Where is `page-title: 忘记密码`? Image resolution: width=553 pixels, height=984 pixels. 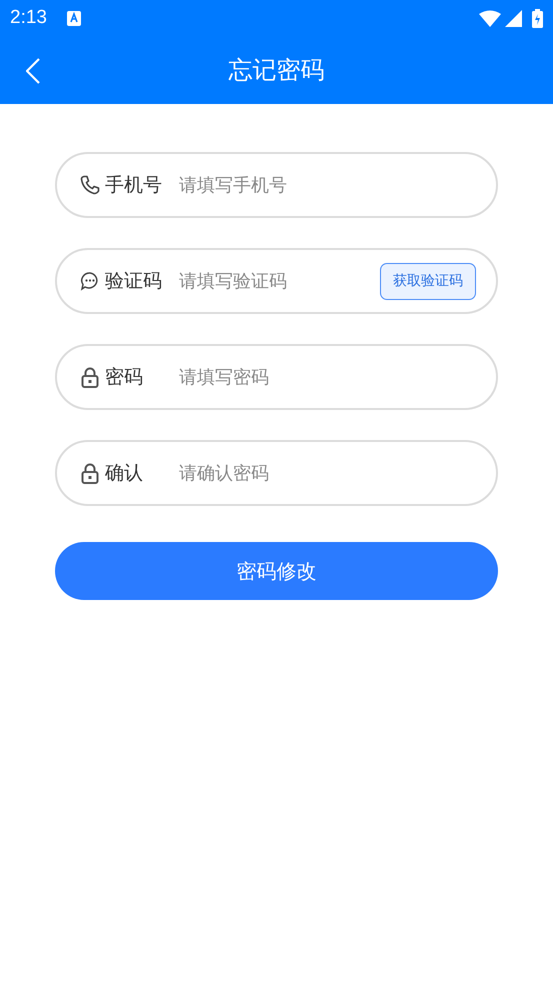 page-title: 忘记密码 is located at coordinates (276, 70).